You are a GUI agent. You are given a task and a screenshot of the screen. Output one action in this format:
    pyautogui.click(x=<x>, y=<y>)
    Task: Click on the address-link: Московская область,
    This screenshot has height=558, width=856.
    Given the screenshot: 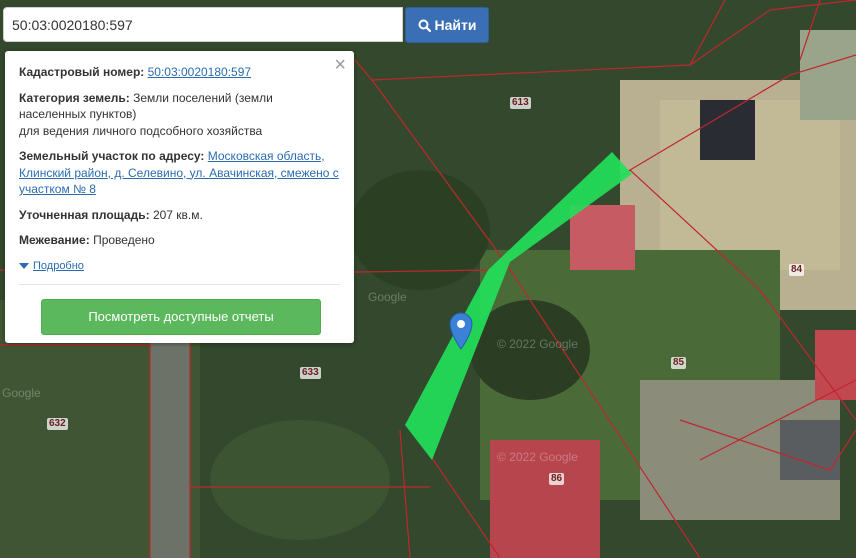 What is the action you would take?
    pyautogui.click(x=266, y=156)
    